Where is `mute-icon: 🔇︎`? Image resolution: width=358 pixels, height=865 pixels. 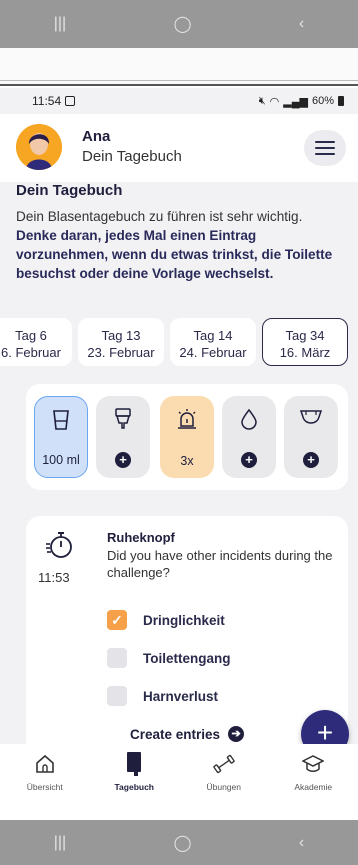 mute-icon: 🔇︎ is located at coordinates (262, 100).